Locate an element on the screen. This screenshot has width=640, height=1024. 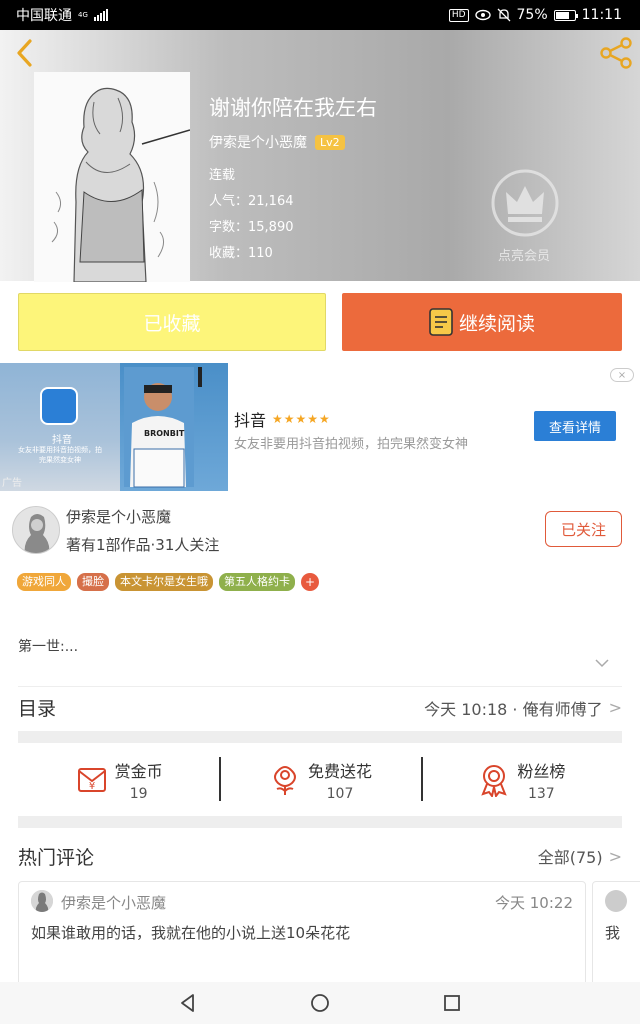
battery-percent: 75% is located at coordinates (532, 15).